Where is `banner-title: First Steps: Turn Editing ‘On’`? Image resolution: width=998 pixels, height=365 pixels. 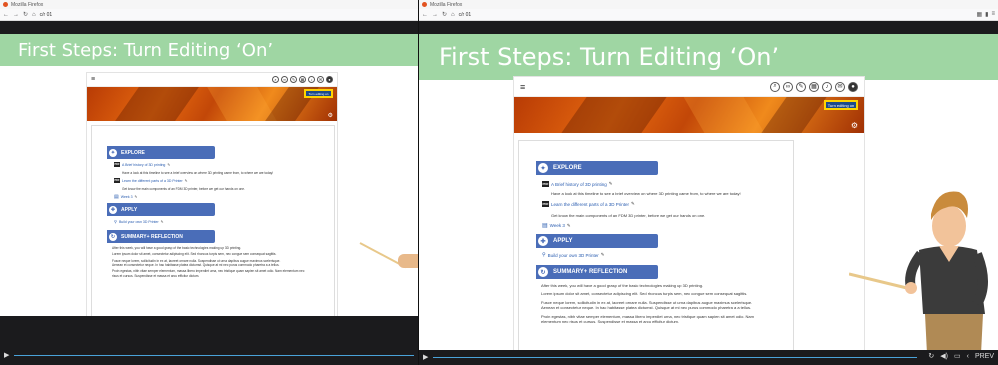 banner-title: First Steps: Turn Editing ‘On’ is located at coordinates (146, 50).